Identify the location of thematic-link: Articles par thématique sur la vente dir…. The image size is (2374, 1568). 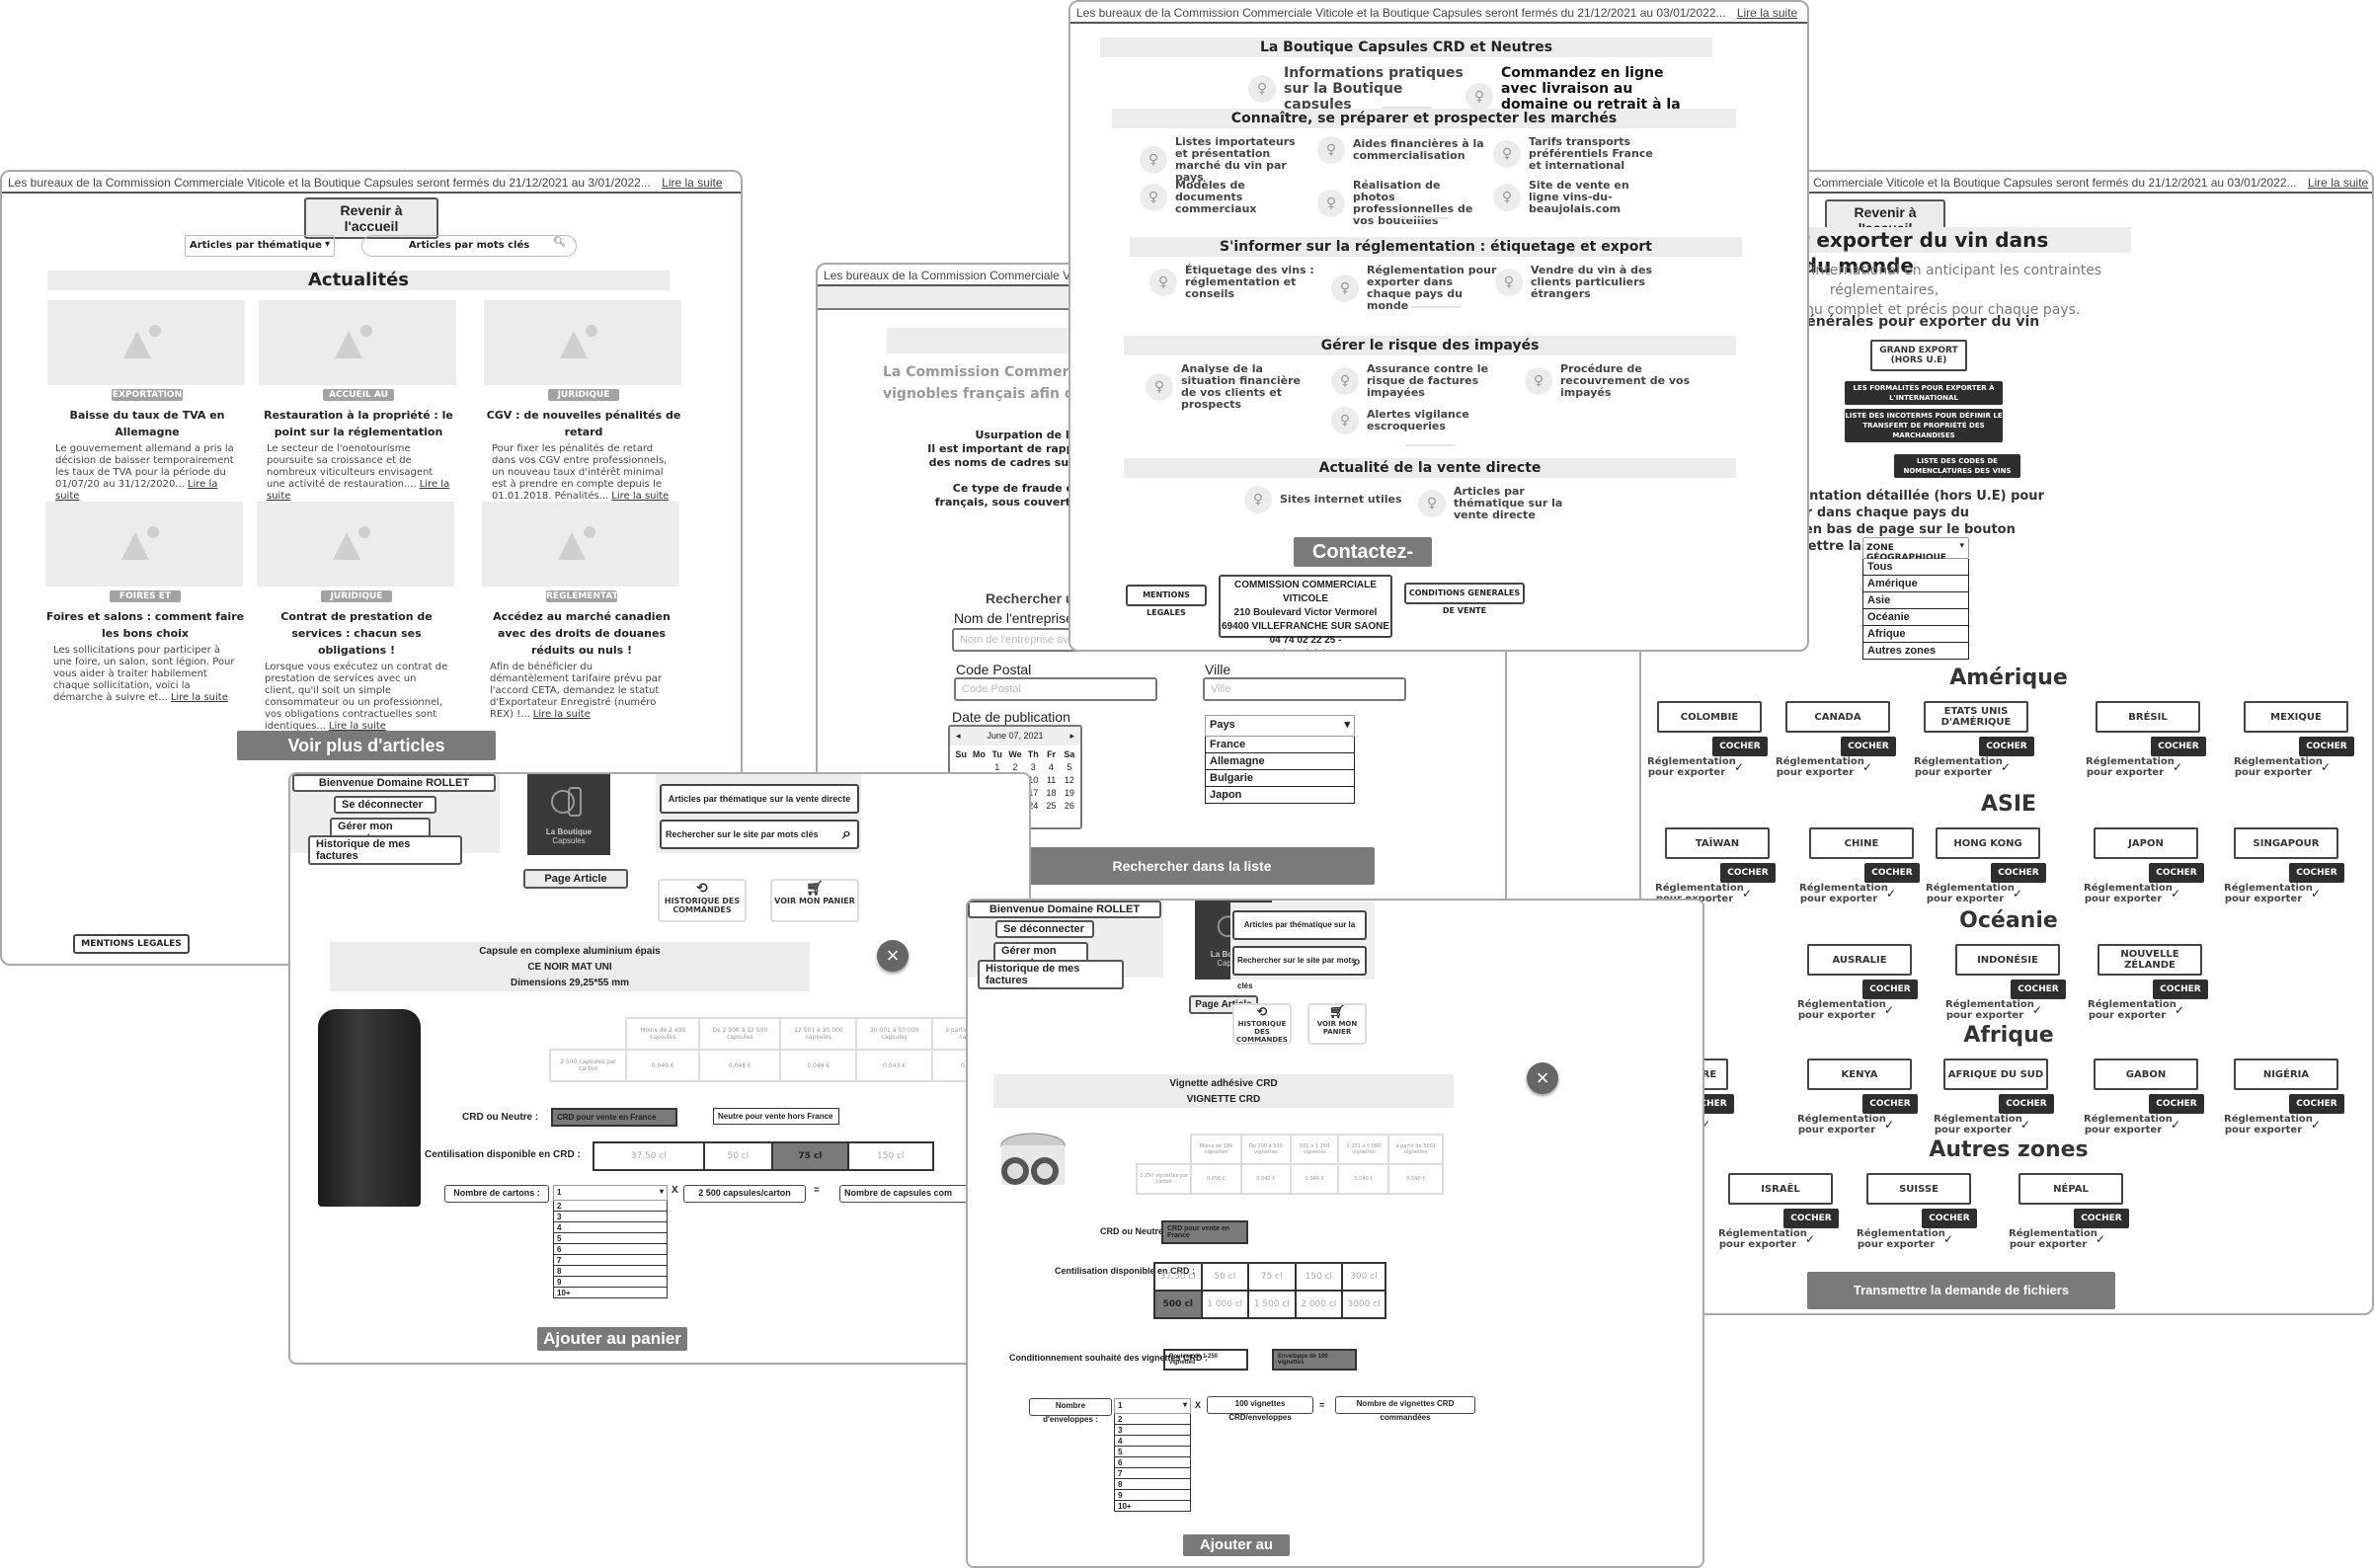
(1299, 932).